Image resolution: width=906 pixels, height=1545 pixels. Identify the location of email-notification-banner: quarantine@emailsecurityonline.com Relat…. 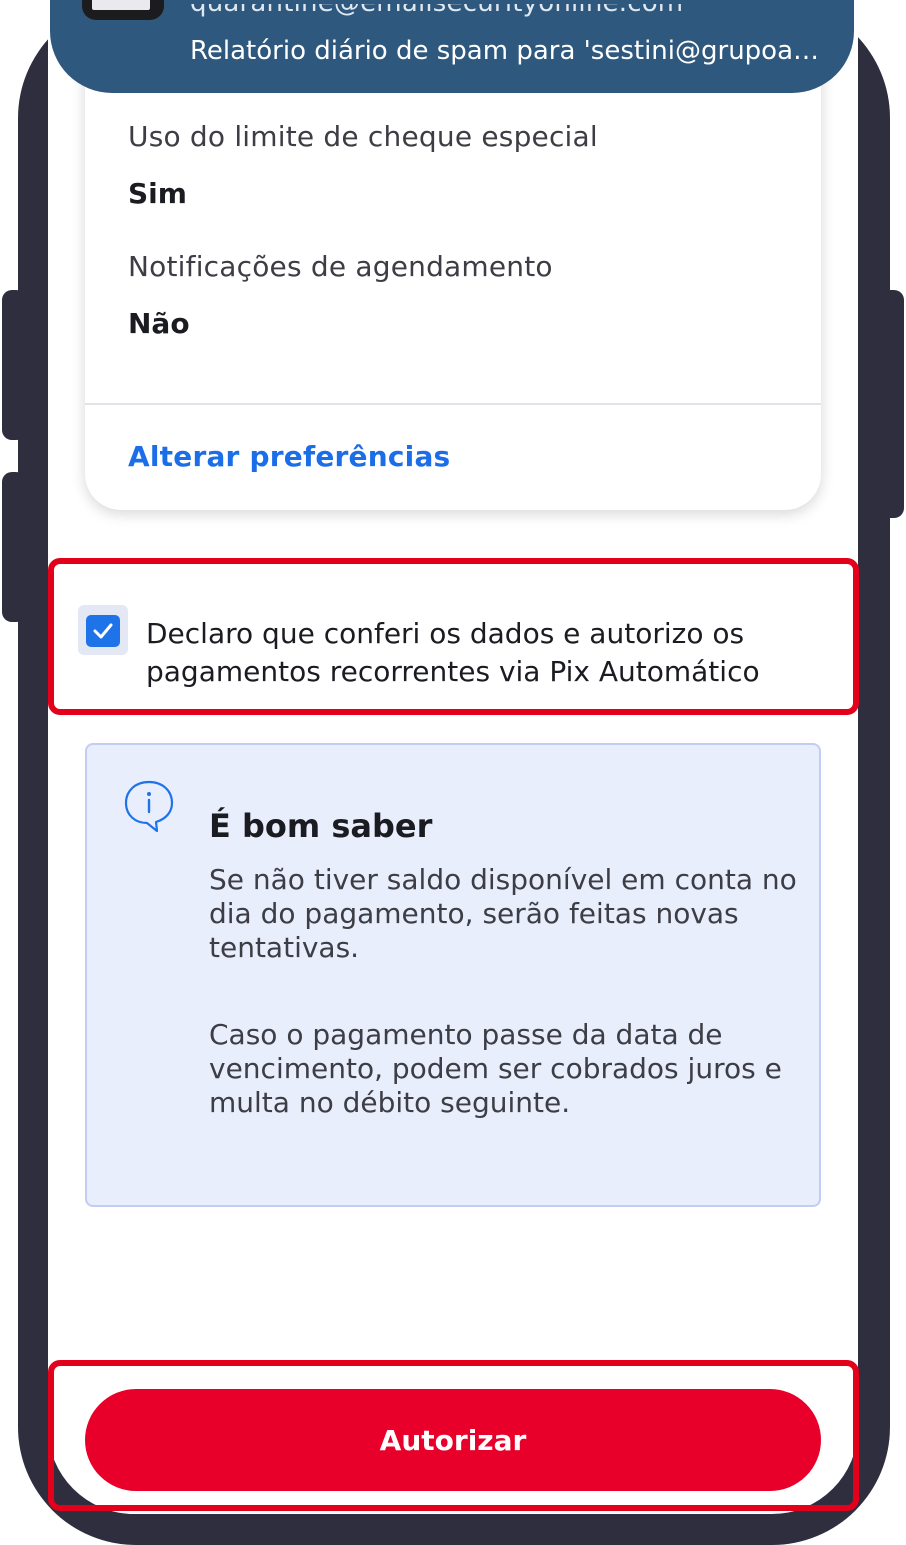
(452, 46).